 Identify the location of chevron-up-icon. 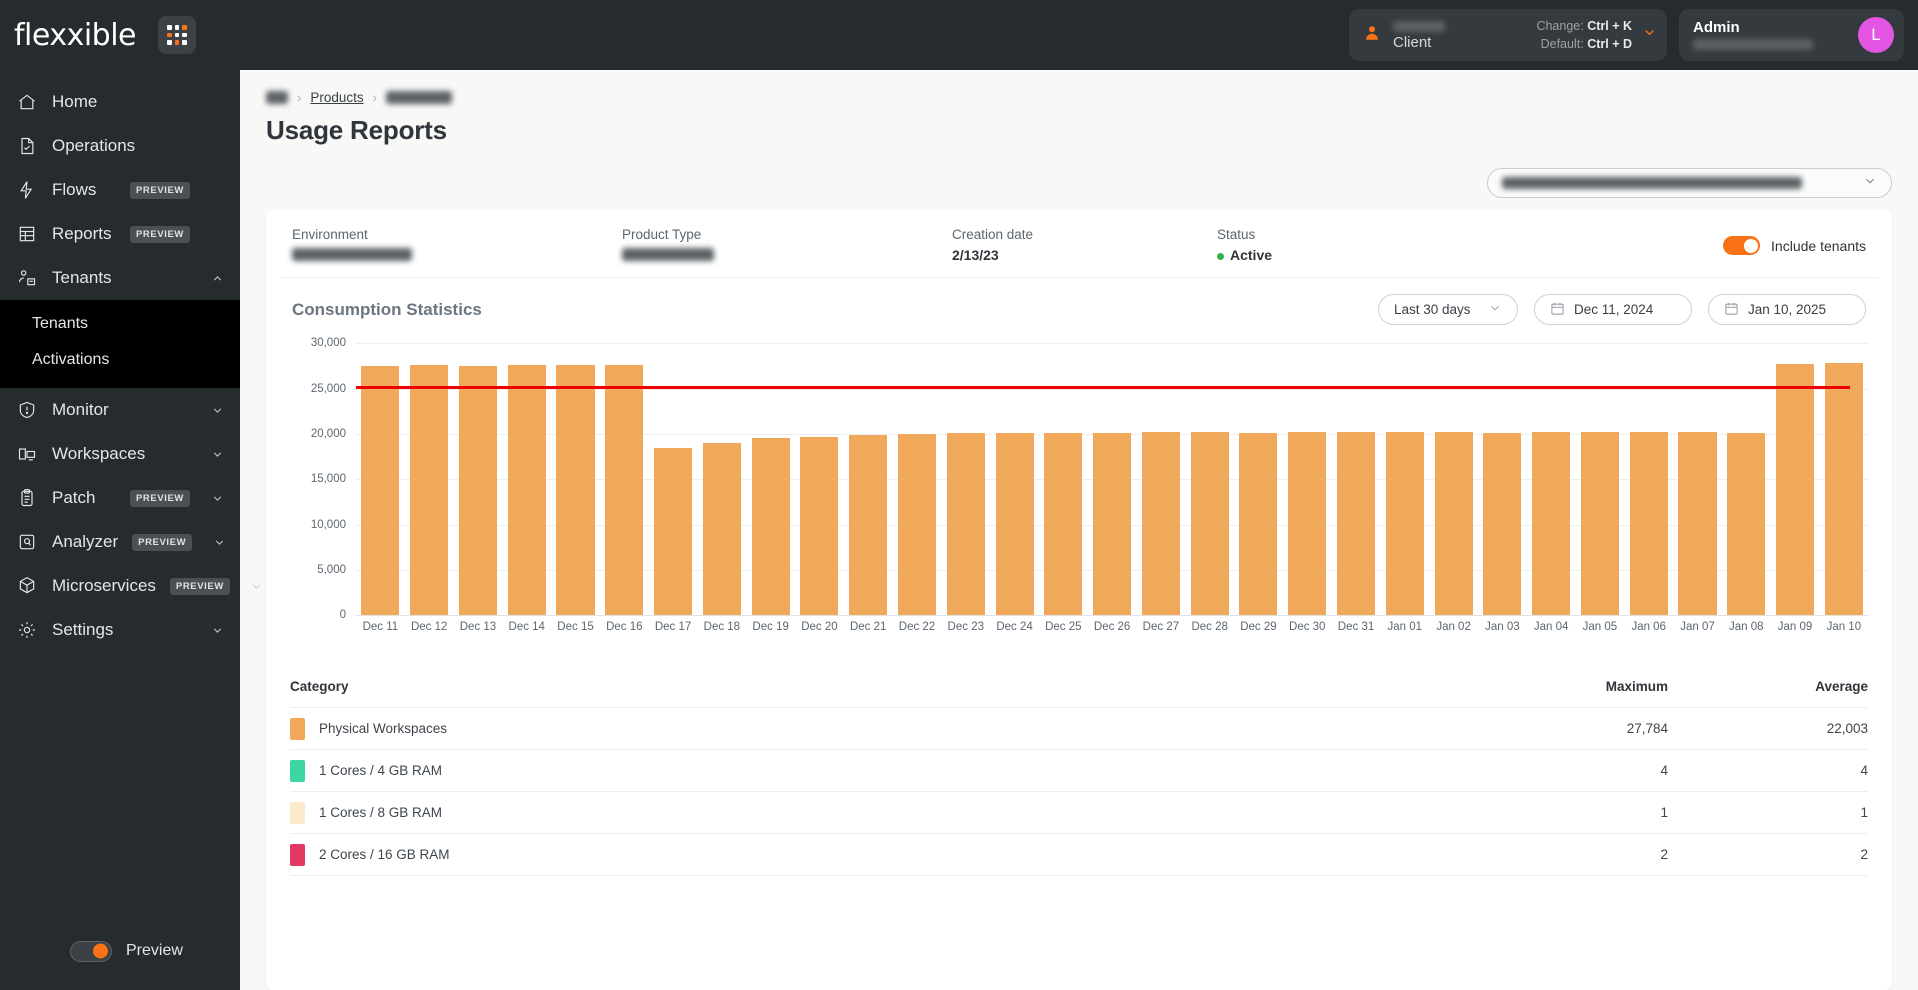
(217, 278).